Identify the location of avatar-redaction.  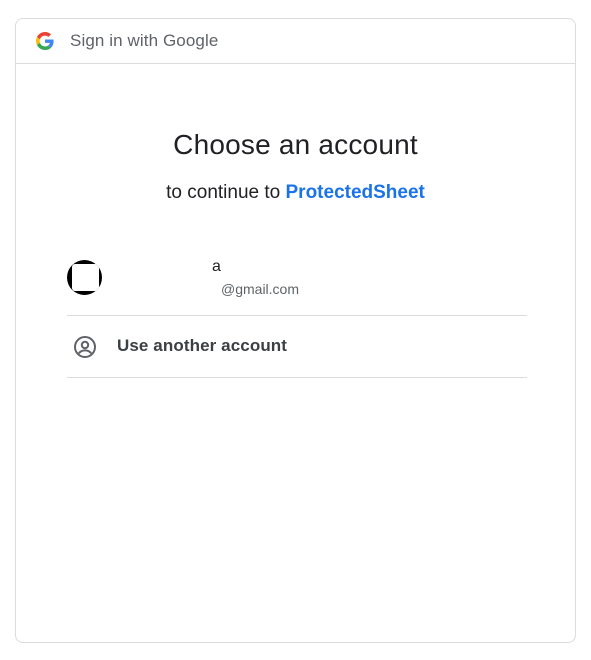
(85, 277).